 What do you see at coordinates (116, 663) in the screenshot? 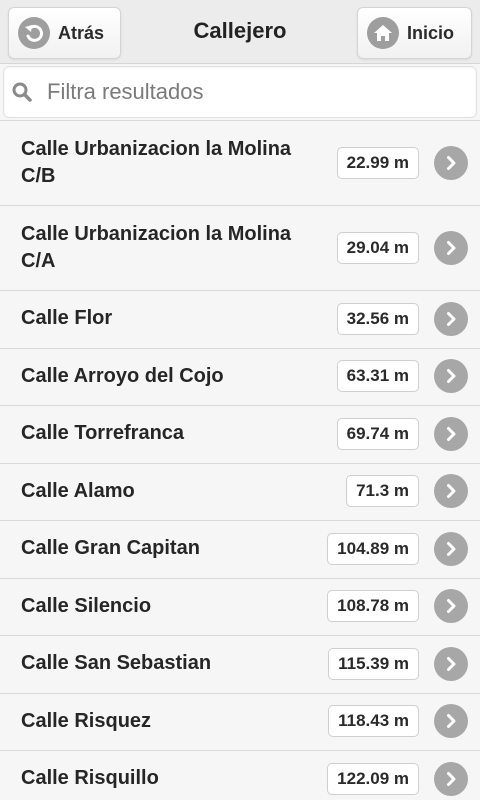
I see `street-name: Calle San Sebastian` at bounding box center [116, 663].